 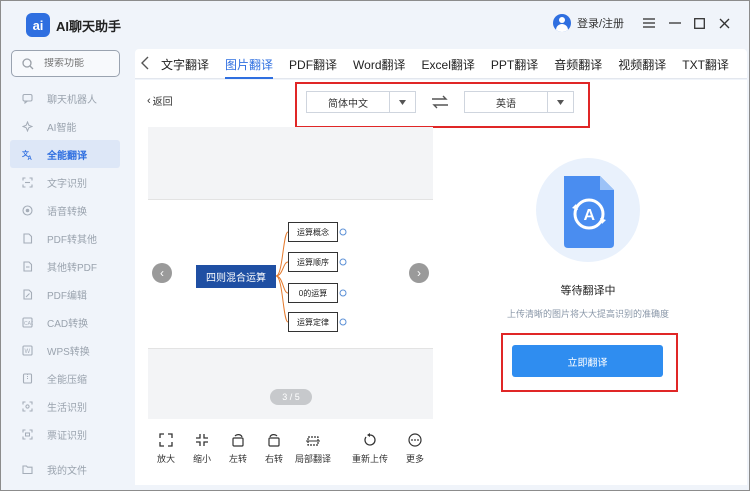 I want to click on tool-label: 右转, so click(x=273, y=459).